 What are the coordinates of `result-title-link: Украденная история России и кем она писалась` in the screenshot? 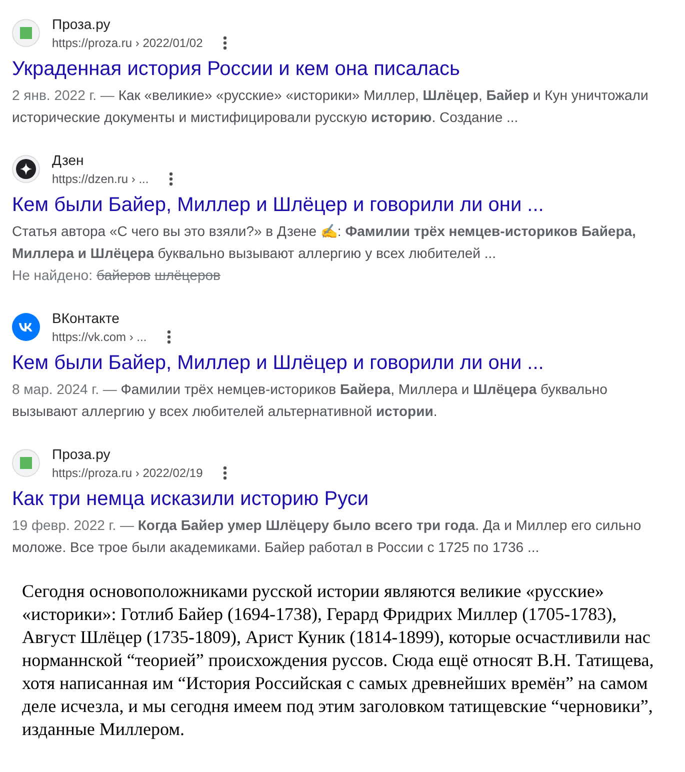 It's located at (236, 69).